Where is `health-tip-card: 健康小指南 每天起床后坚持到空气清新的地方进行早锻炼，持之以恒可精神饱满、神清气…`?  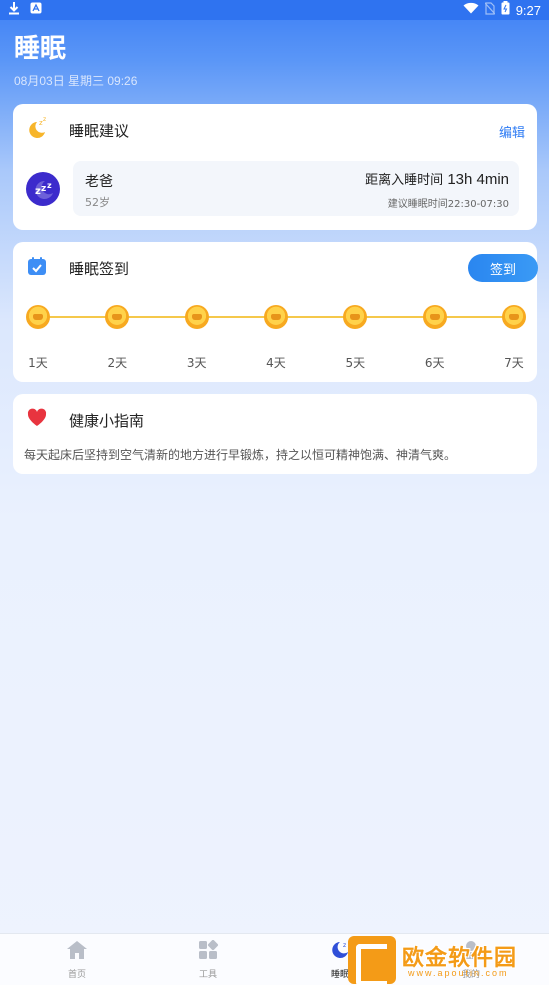
health-tip-card: 健康小指南 每天起床后坚持到空气清新的地方进行早锻炼，持之以恒可精神饱满、神清气… is located at coordinates (275, 434).